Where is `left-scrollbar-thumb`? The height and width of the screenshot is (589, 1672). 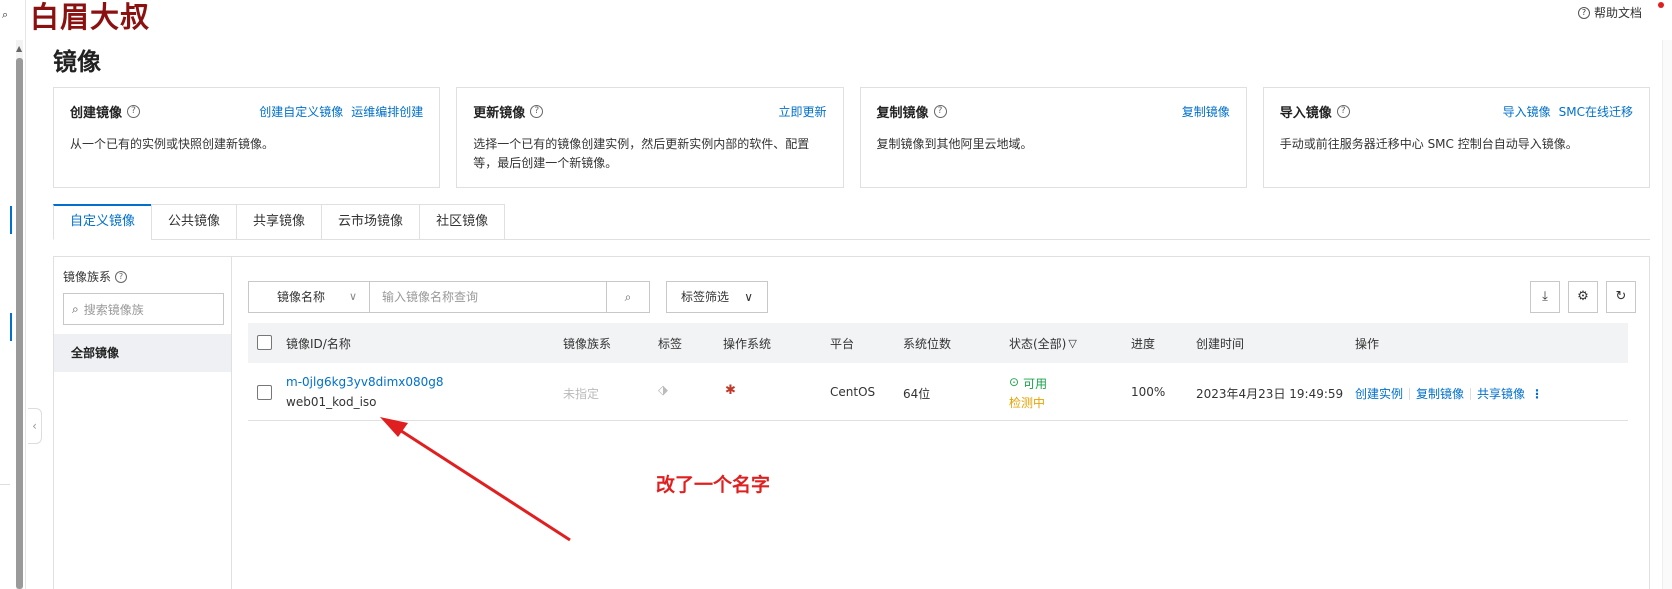 left-scrollbar-thumb is located at coordinates (19, 323).